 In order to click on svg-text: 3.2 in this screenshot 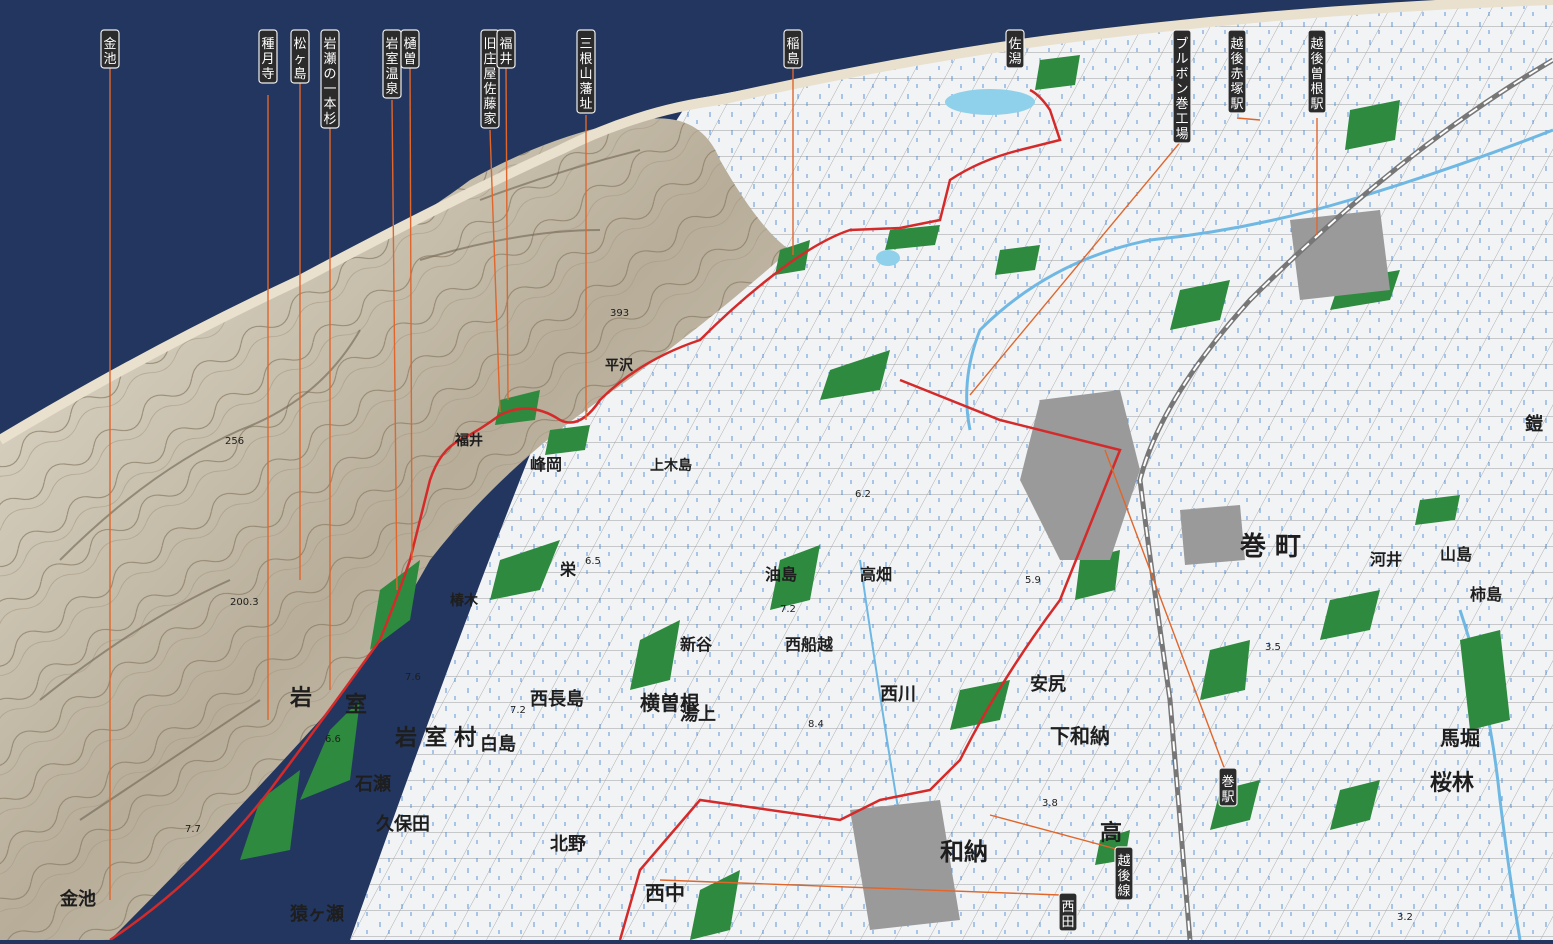, I will do `click(1405, 917)`.